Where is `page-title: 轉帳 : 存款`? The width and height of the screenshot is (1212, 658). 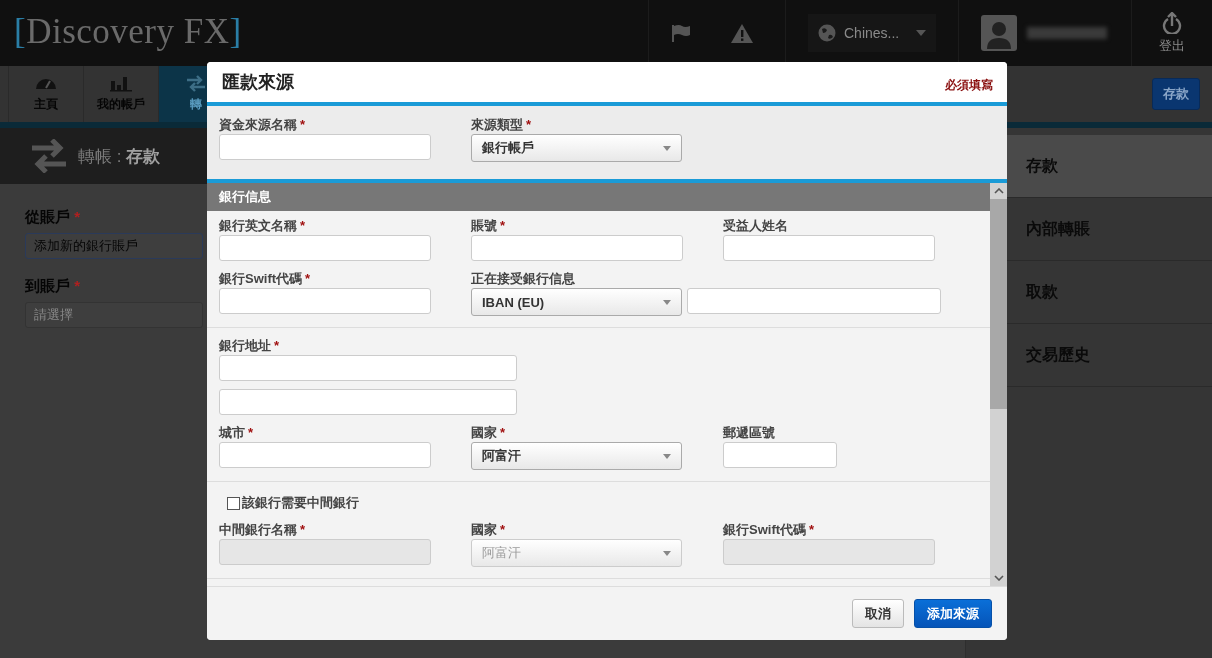
page-title: 轉帳 : 存款 is located at coordinates (119, 156).